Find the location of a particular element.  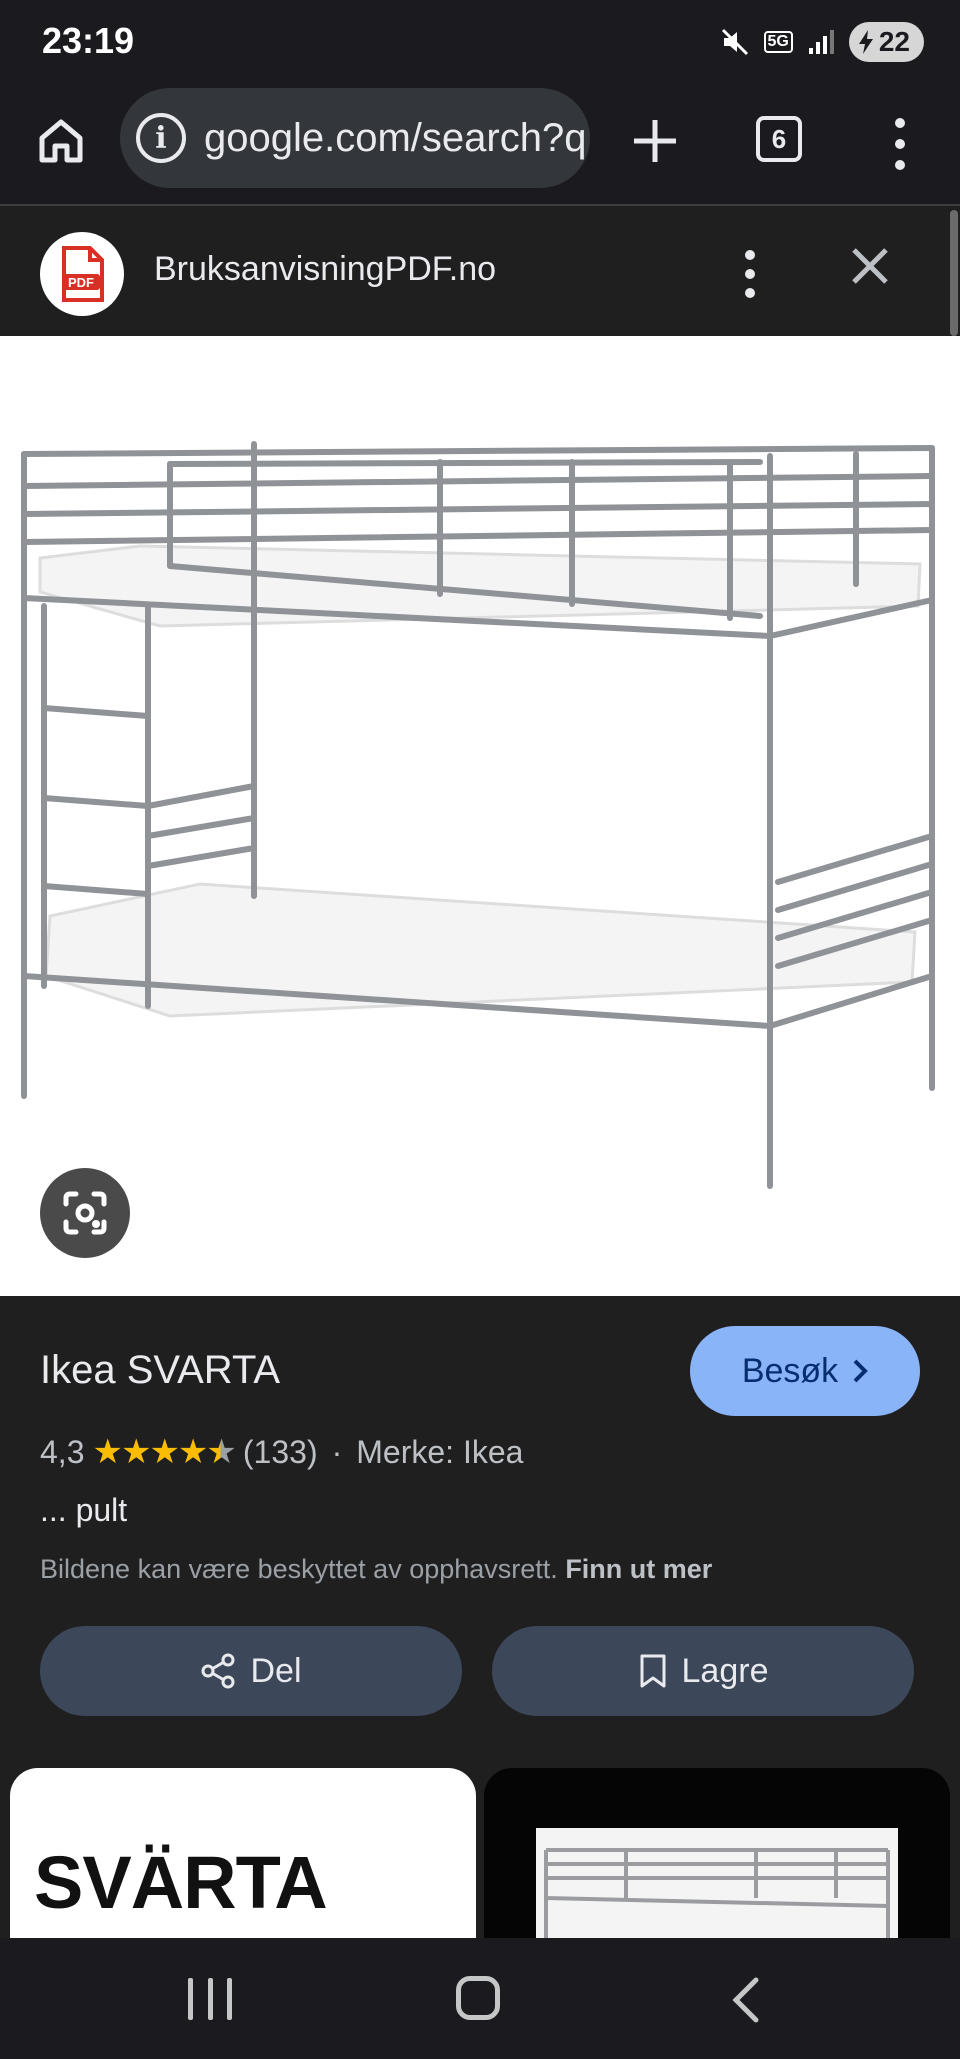

browser-toolbar: i google.com/search?q 6 is located at coordinates (480, 145).